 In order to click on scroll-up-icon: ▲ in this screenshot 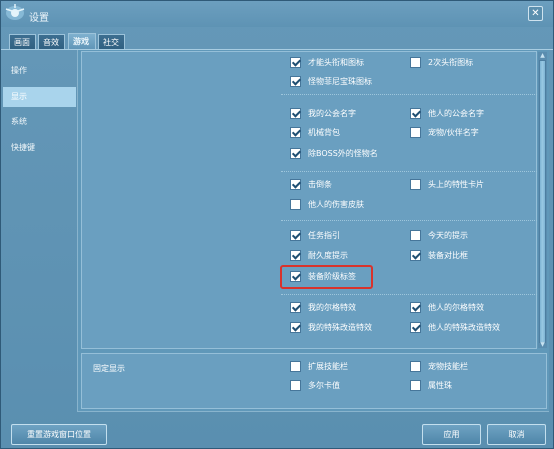, I will do `click(542, 55)`.